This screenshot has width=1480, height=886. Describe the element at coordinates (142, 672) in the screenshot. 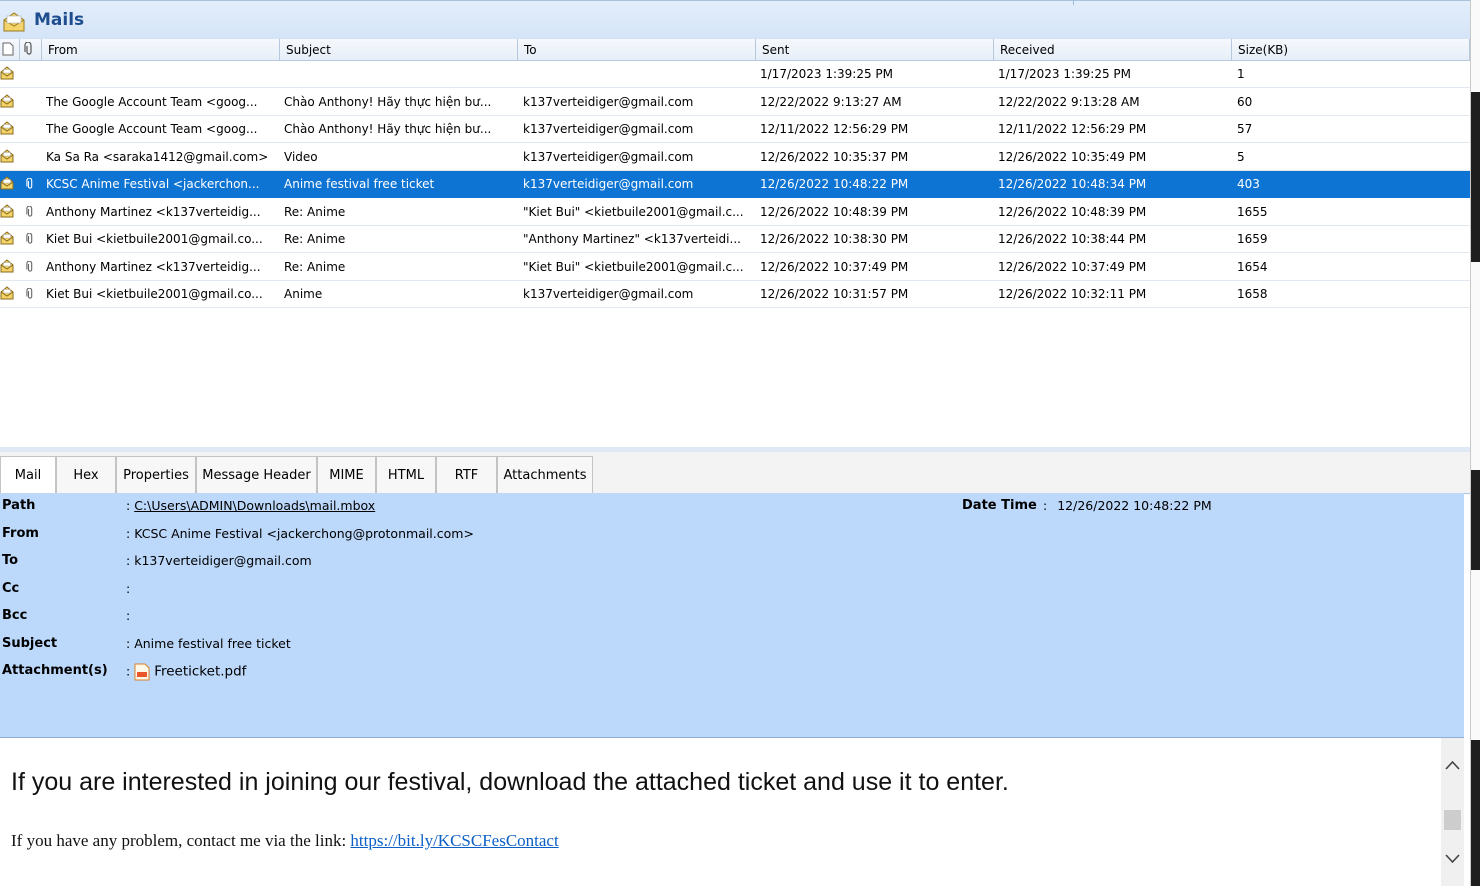

I see `pdf-file-icon` at that location.